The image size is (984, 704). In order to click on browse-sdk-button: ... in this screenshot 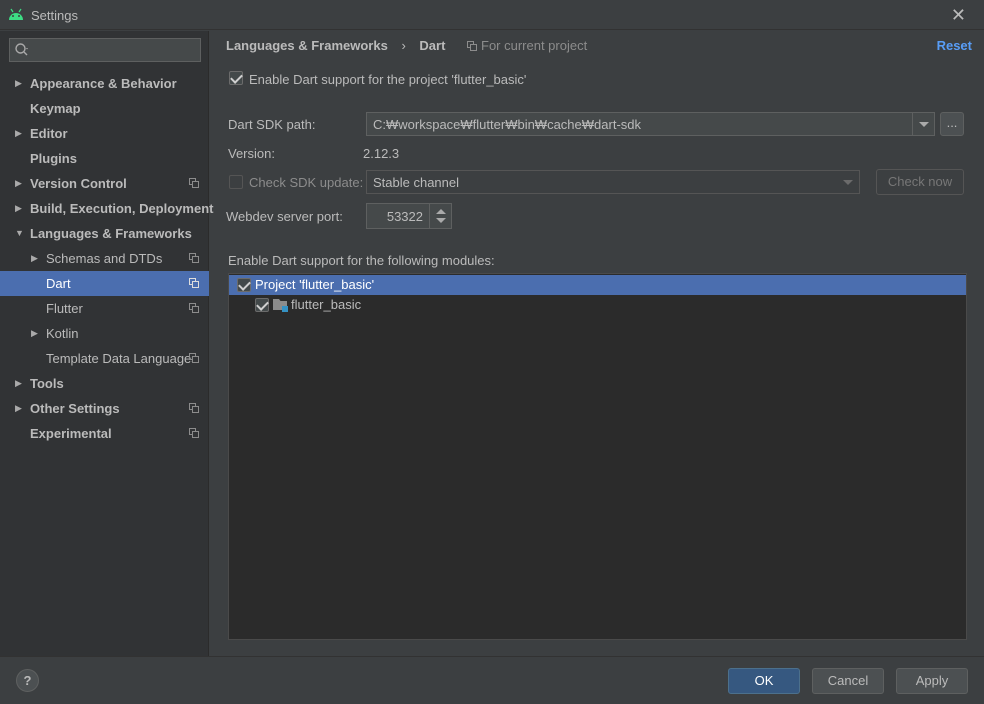, I will do `click(952, 124)`.